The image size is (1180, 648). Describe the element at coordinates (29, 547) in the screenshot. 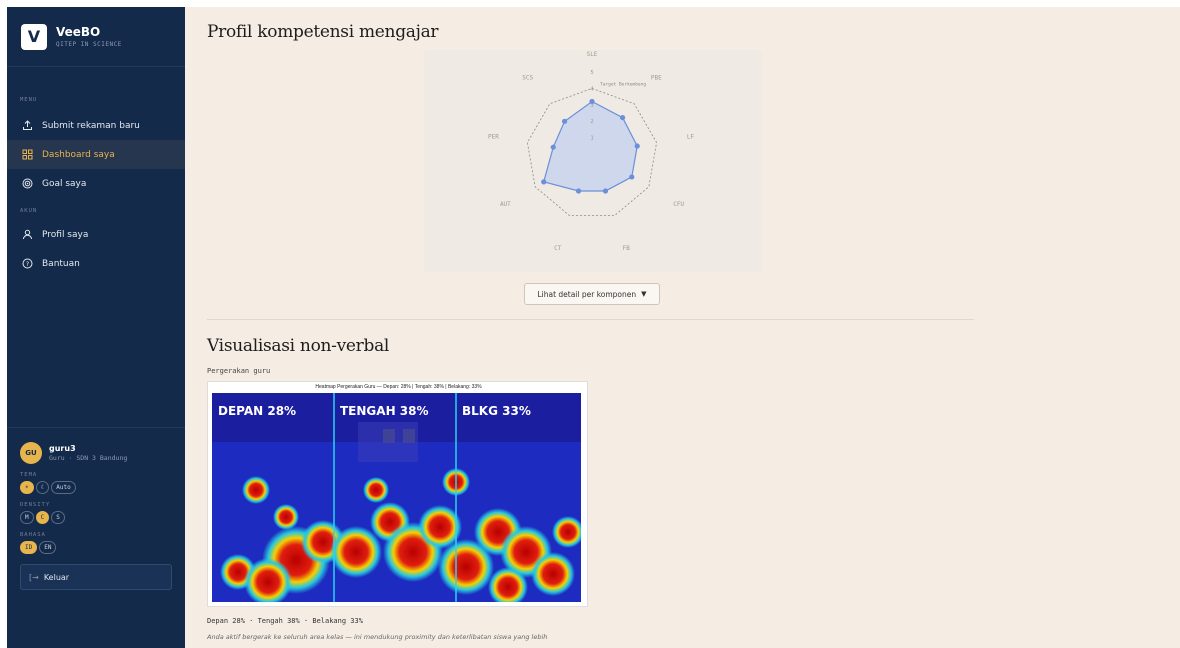

I see `language-id-button: ID` at that location.